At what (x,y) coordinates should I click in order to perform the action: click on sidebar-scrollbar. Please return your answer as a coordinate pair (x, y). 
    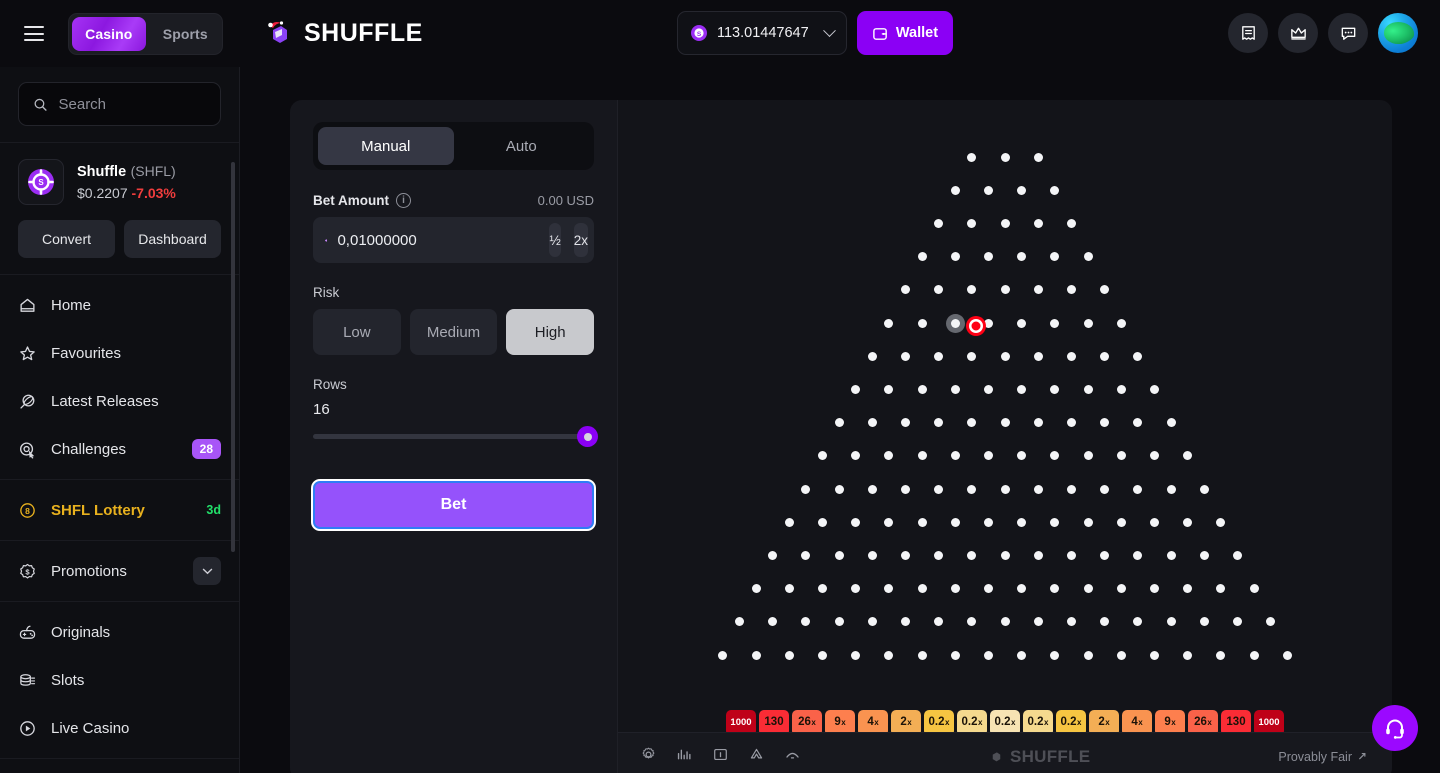
    Looking at the image, I should click on (233, 357).